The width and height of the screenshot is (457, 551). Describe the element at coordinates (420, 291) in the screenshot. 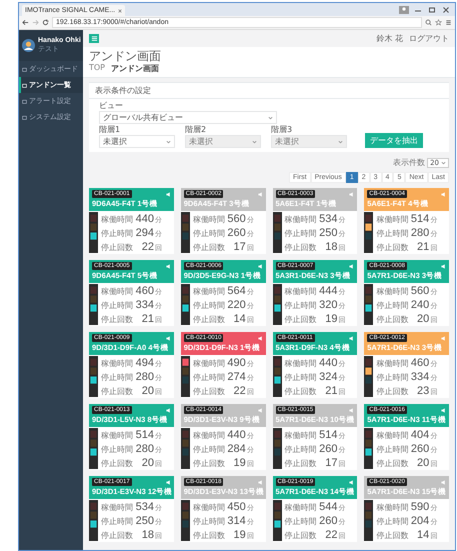

I see `stat-value: 560` at that location.